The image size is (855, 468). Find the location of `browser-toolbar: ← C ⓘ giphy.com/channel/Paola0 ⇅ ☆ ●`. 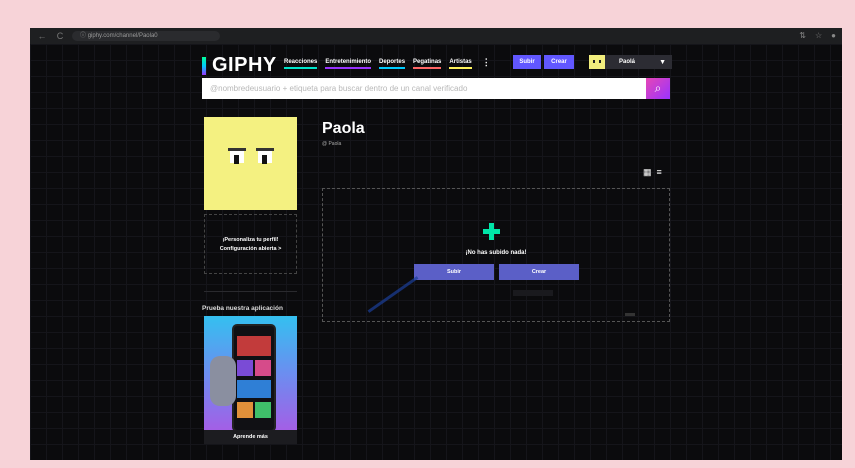

browser-toolbar: ← C ⓘ giphy.com/channel/Paola0 ⇅ ☆ ● is located at coordinates (436, 36).